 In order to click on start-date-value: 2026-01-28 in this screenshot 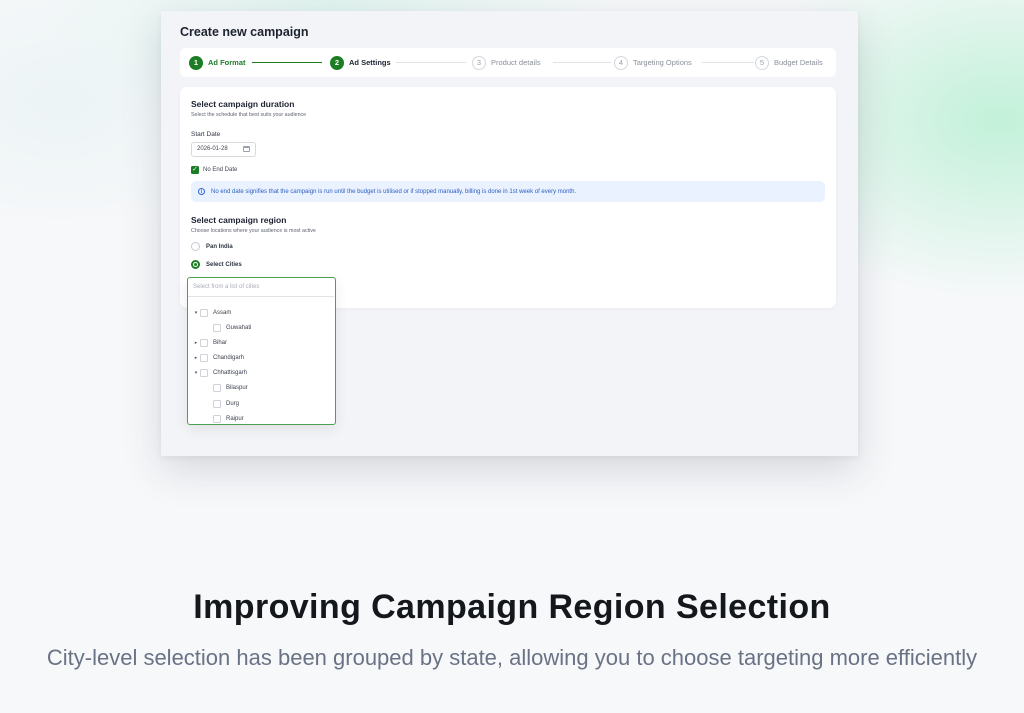, I will do `click(212, 149)`.